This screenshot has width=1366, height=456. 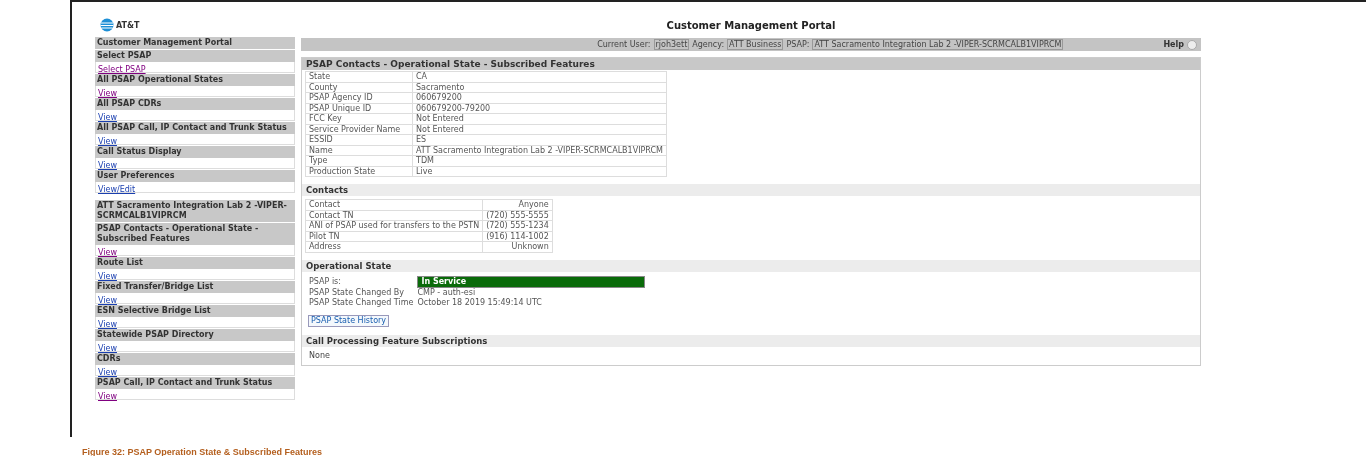 I want to click on table-cell: (720) 555-1234, so click(x=517, y=225).